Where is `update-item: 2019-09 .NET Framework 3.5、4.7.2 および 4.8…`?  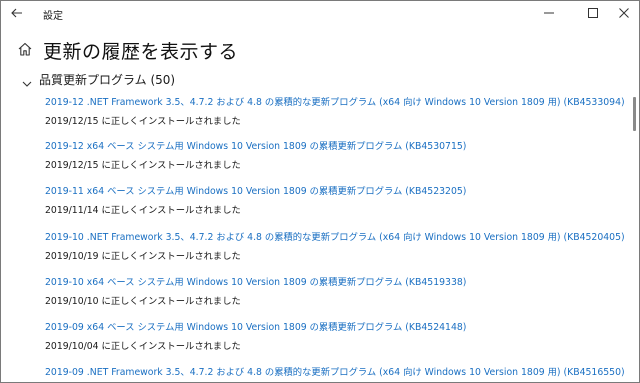
update-item: 2019-09 .NET Framework 3.5、4.7.2 および 4.8… is located at coordinates (335, 374).